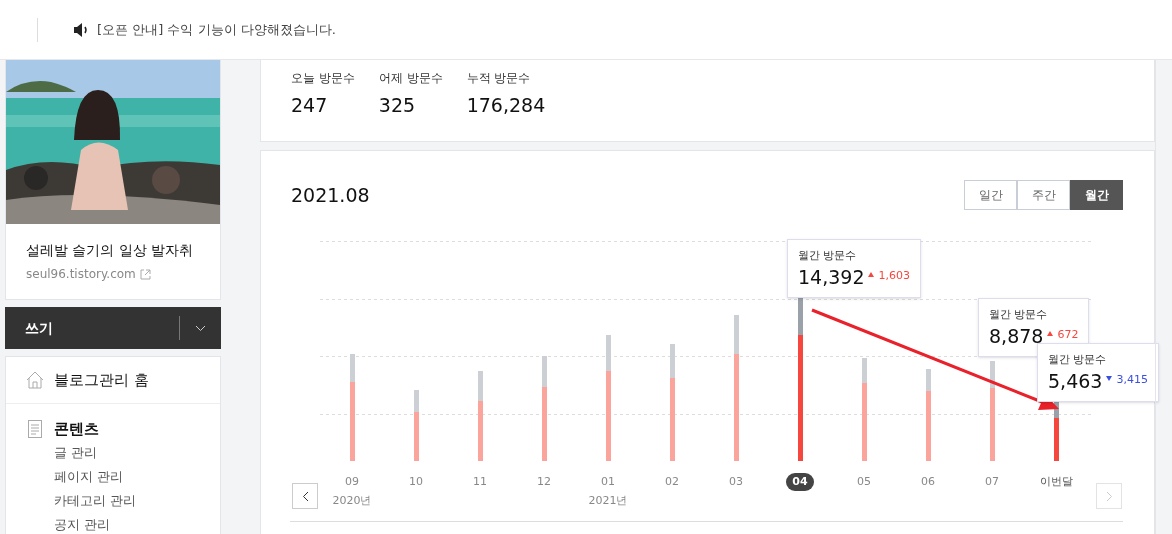 The height and width of the screenshot is (534, 1172). What do you see at coordinates (480, 482) in the screenshot?
I see `month-label: 11` at bounding box center [480, 482].